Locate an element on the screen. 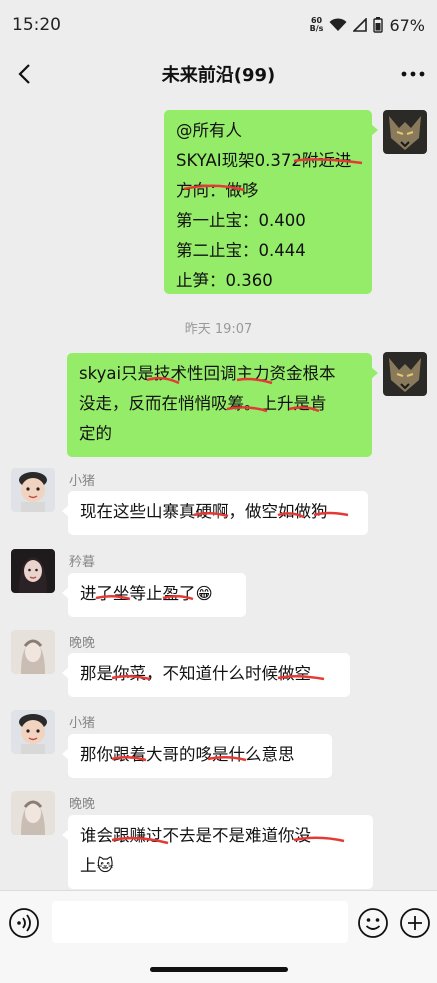 This screenshot has height=983, width=437. emoji-icon is located at coordinates (373, 923).